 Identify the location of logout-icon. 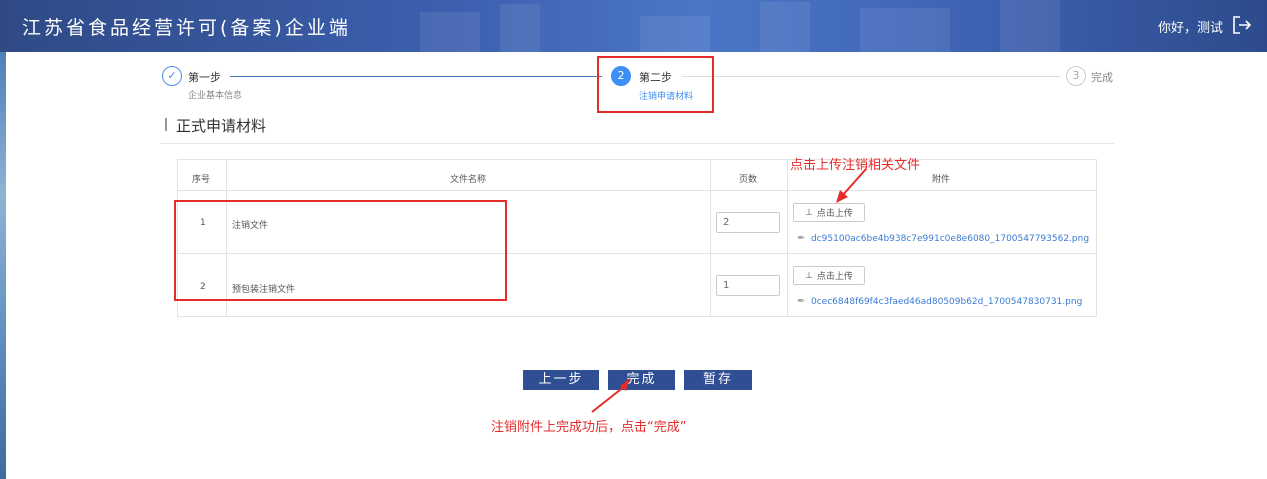
(1242, 25).